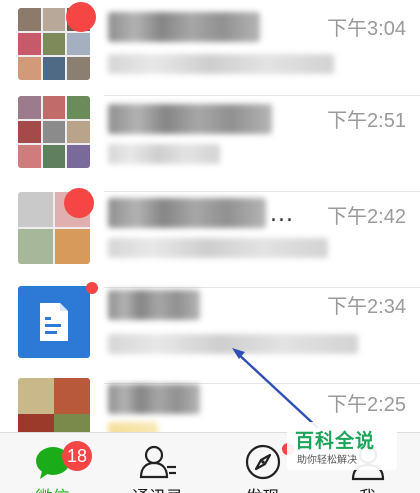 The width and height of the screenshot is (420, 493). I want to click on watermark-logo: 百科全说 助你轻松解决, so click(342, 446).